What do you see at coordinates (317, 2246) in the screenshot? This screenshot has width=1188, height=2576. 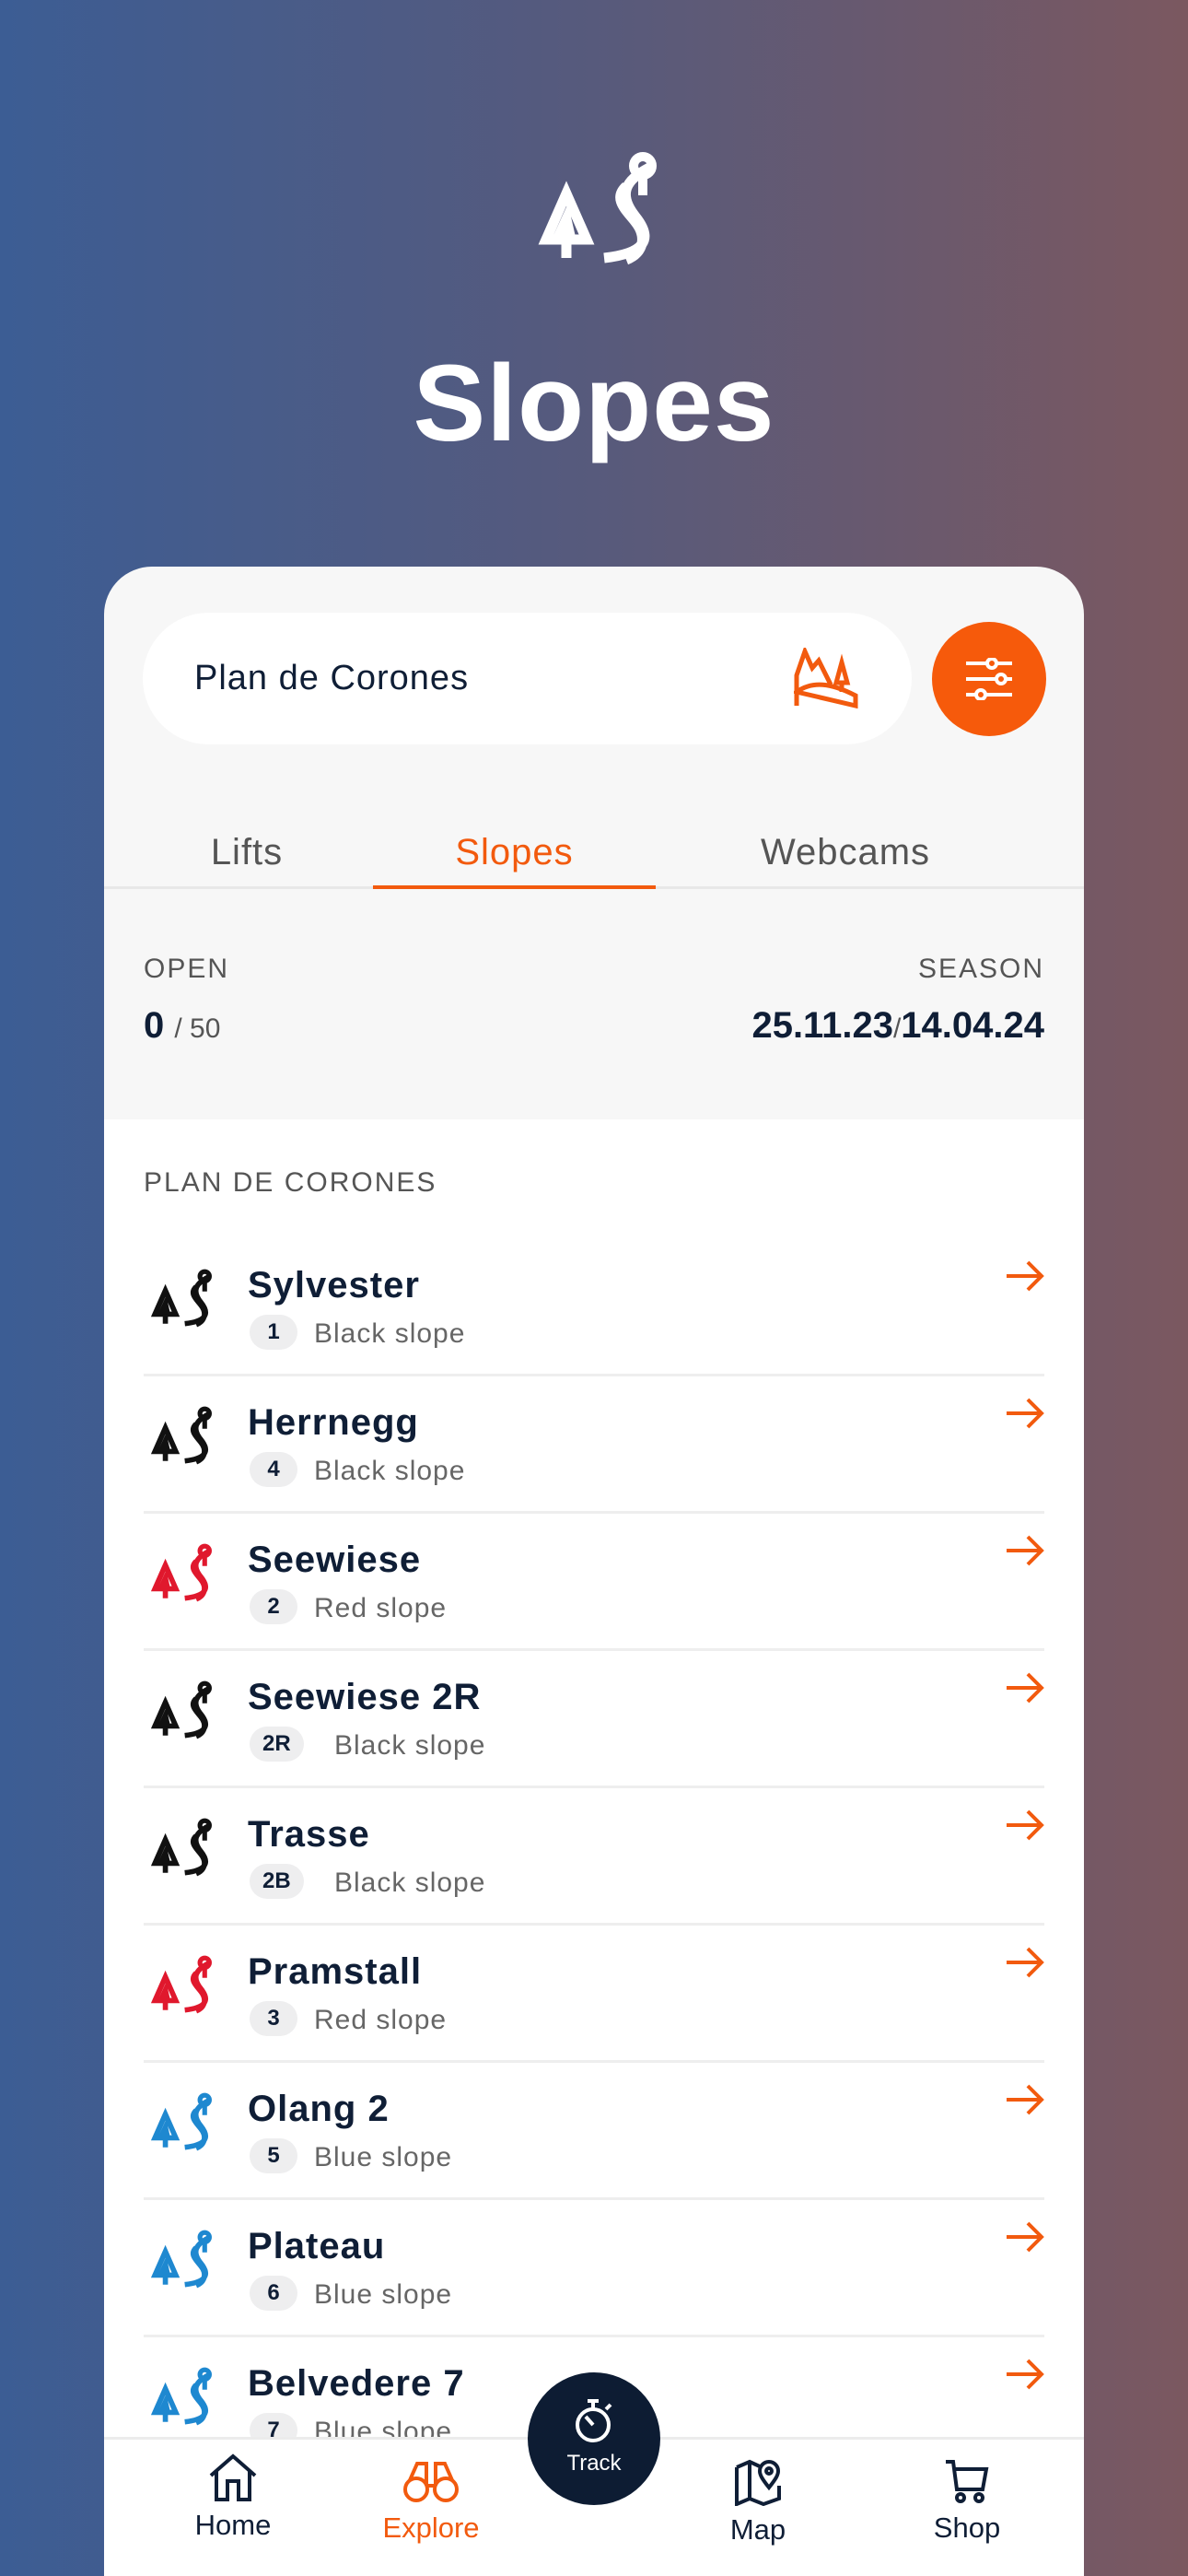 I see `slope-name: Plateau` at bounding box center [317, 2246].